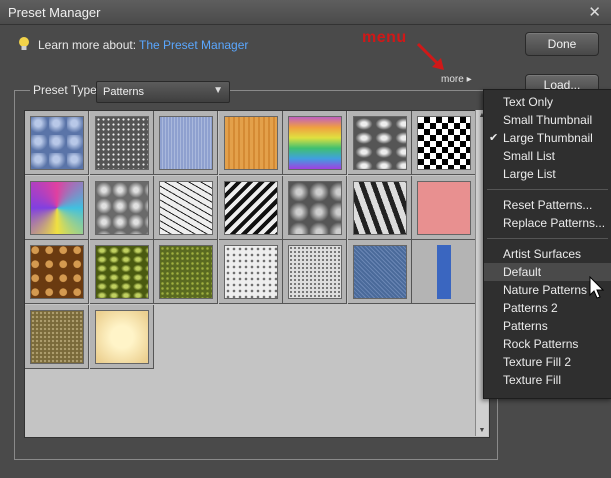 Image resolution: width=611 pixels, height=478 pixels. What do you see at coordinates (542, 254) in the screenshot?
I see `menu-item-label: Artist Surfaces` at bounding box center [542, 254].